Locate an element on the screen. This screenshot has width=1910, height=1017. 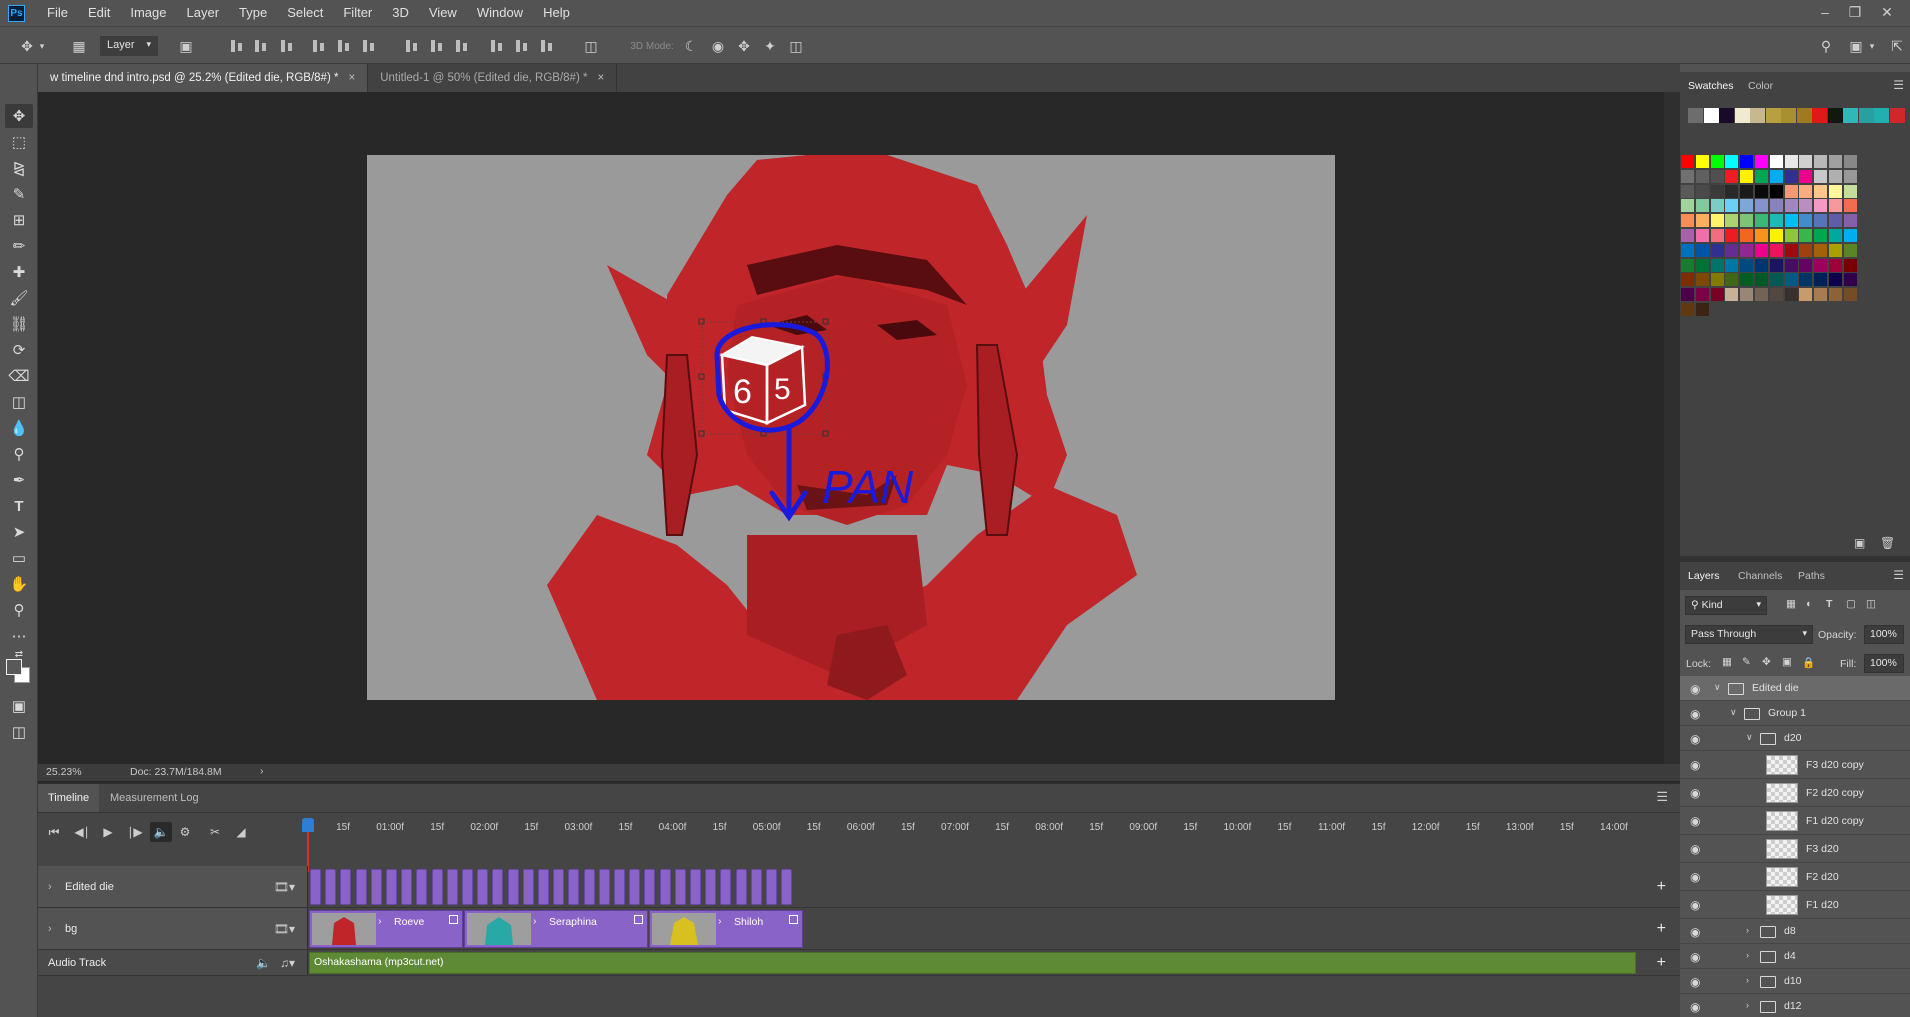
clip-shiloh: › Shiloh is located at coordinates (726, 929).